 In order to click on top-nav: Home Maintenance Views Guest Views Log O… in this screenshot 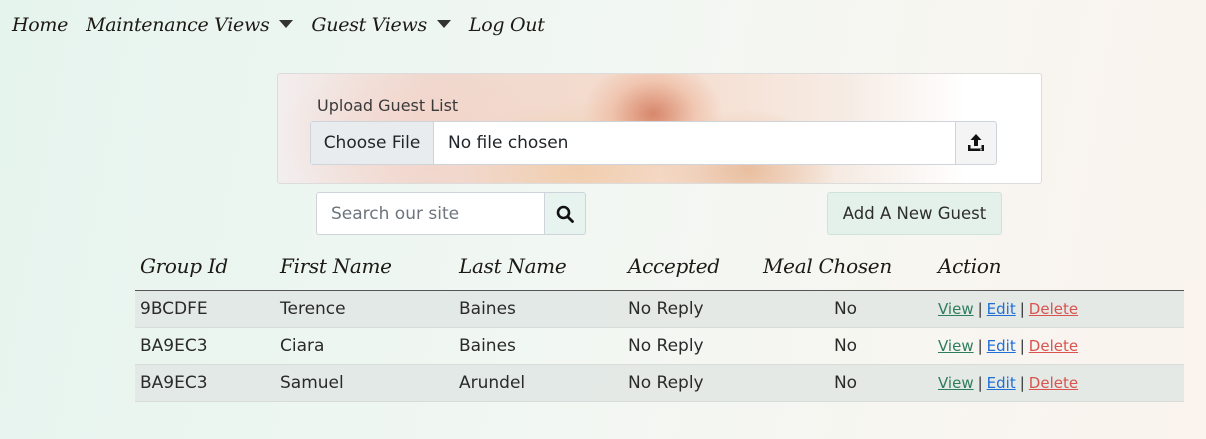, I will do `click(287, 25)`.